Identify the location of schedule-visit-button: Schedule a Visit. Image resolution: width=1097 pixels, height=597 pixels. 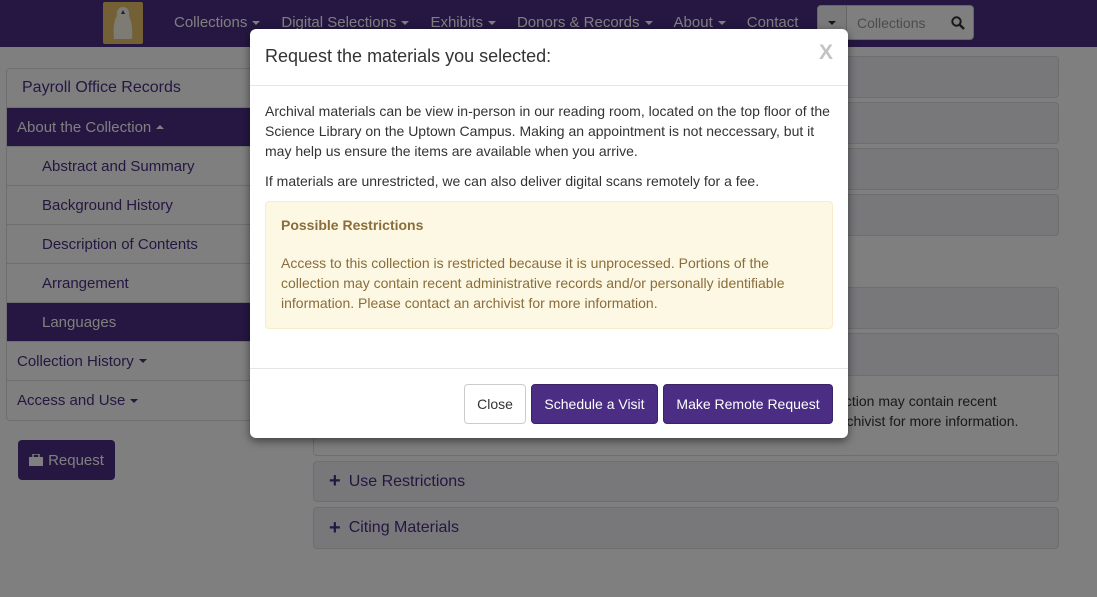
(594, 404).